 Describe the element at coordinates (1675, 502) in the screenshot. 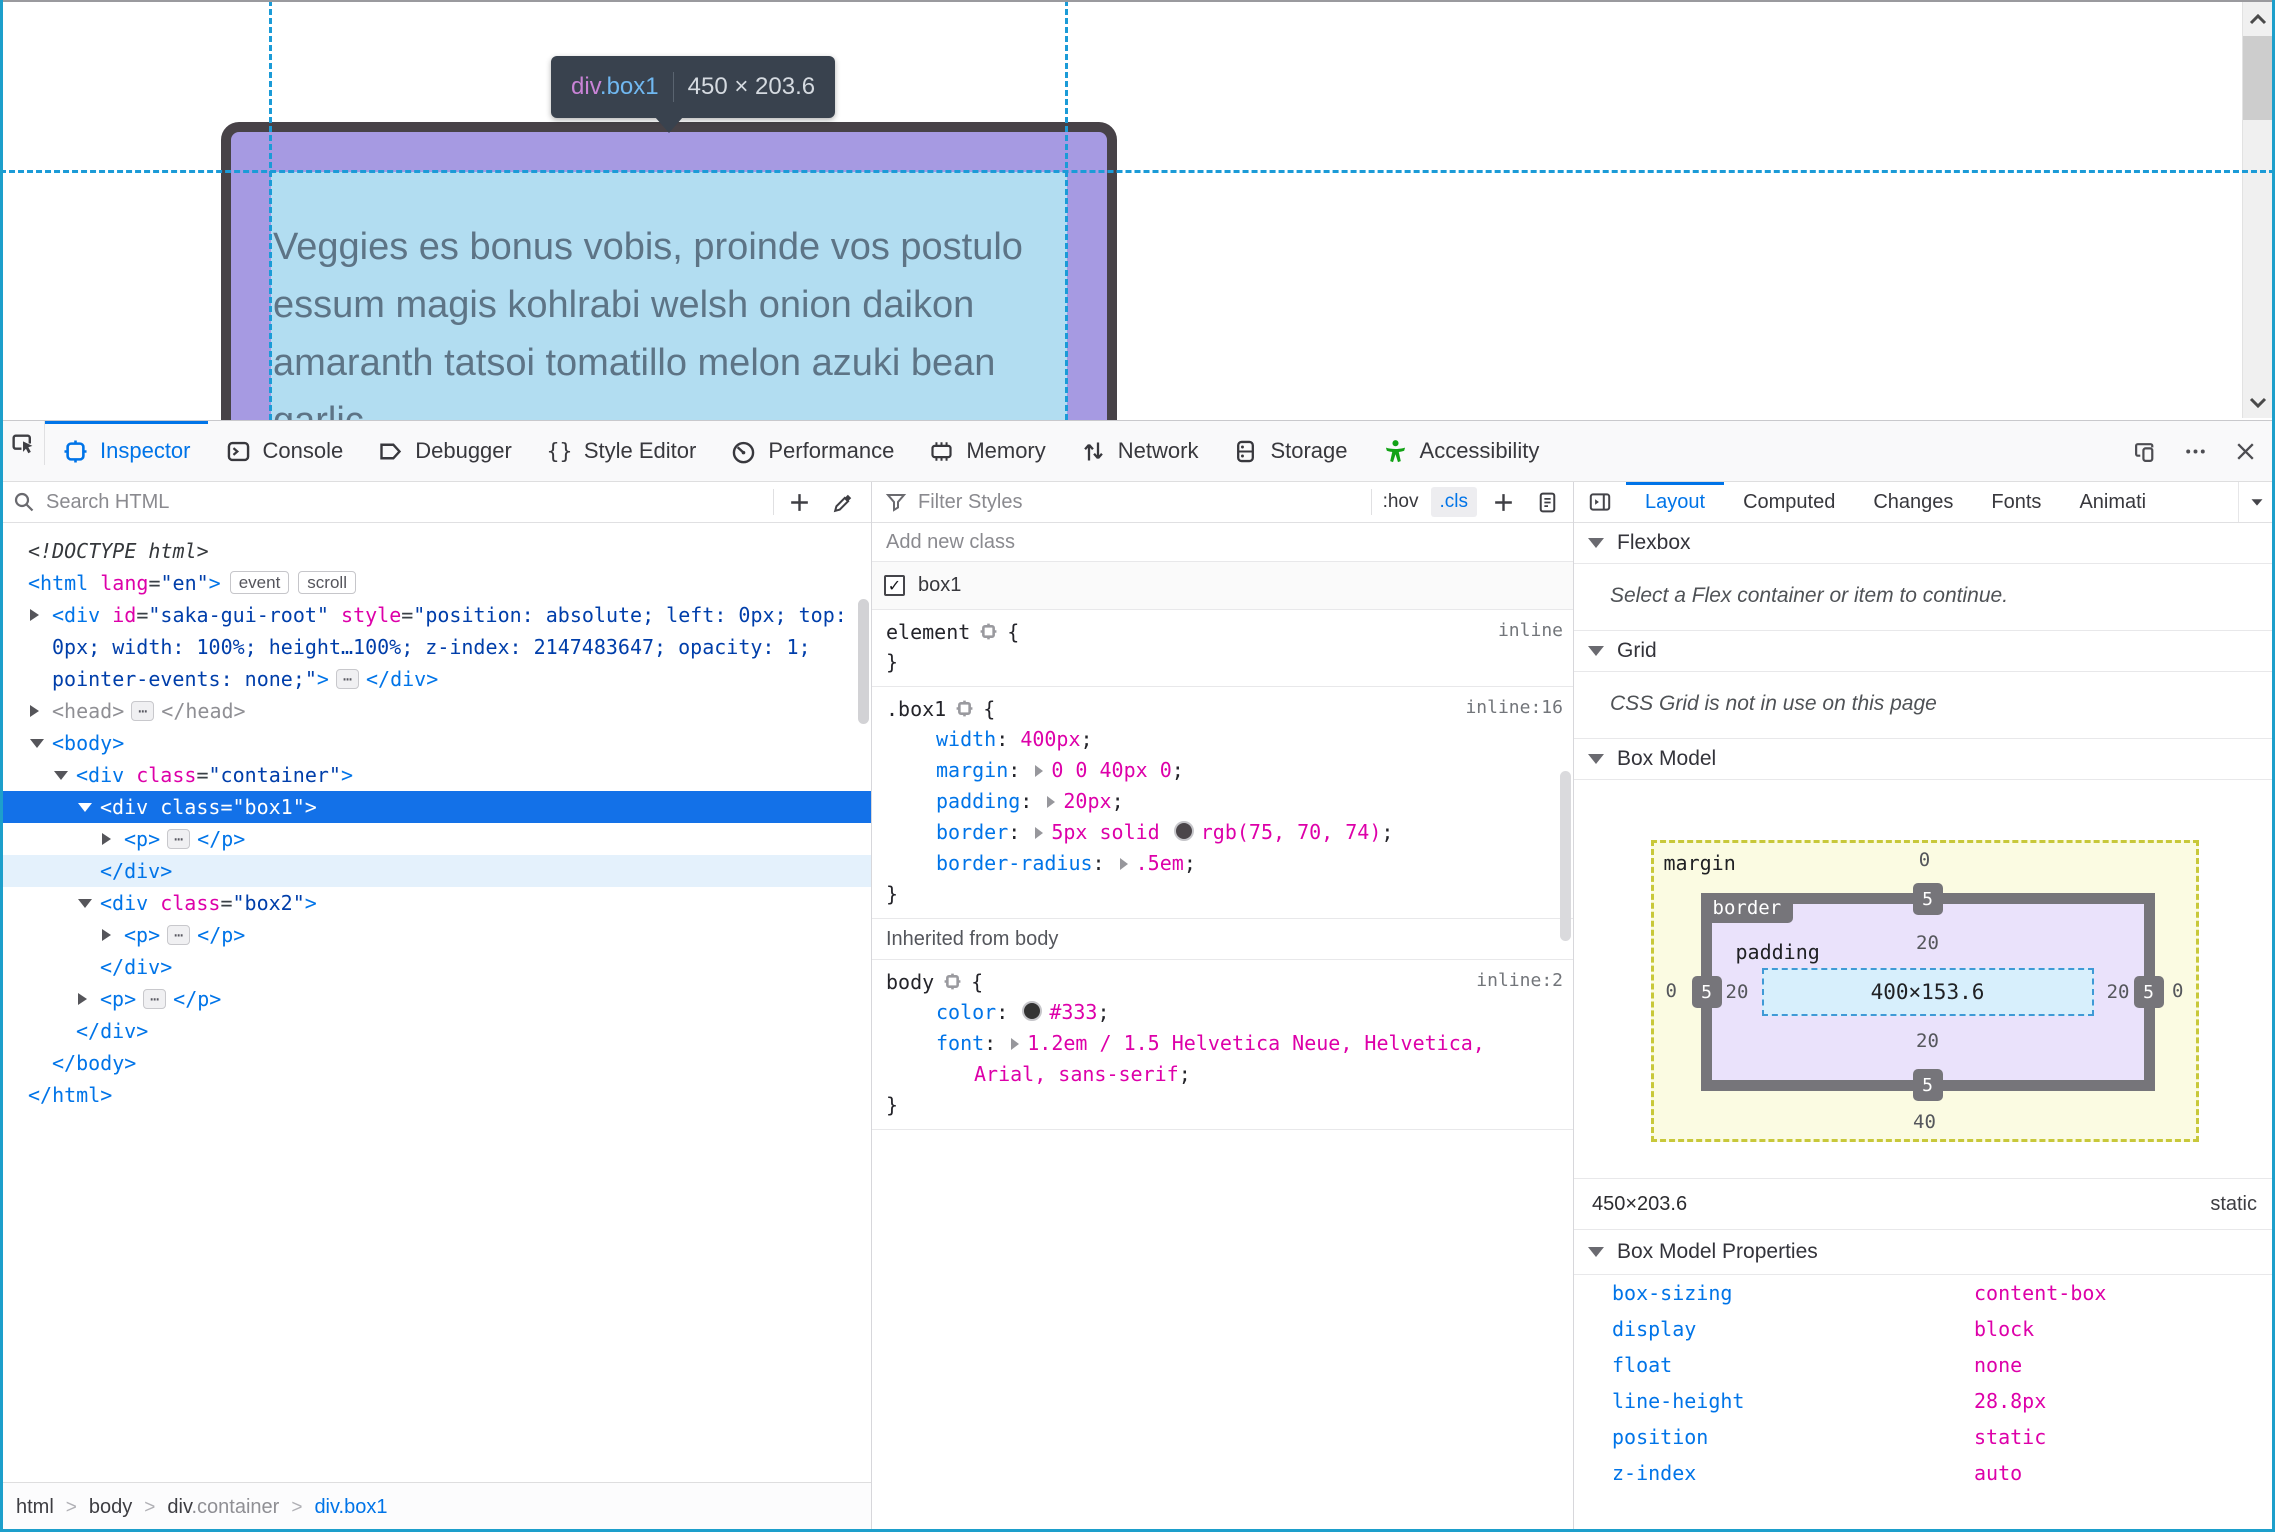

I see `sidebar-tab-layout: Layout` at that location.